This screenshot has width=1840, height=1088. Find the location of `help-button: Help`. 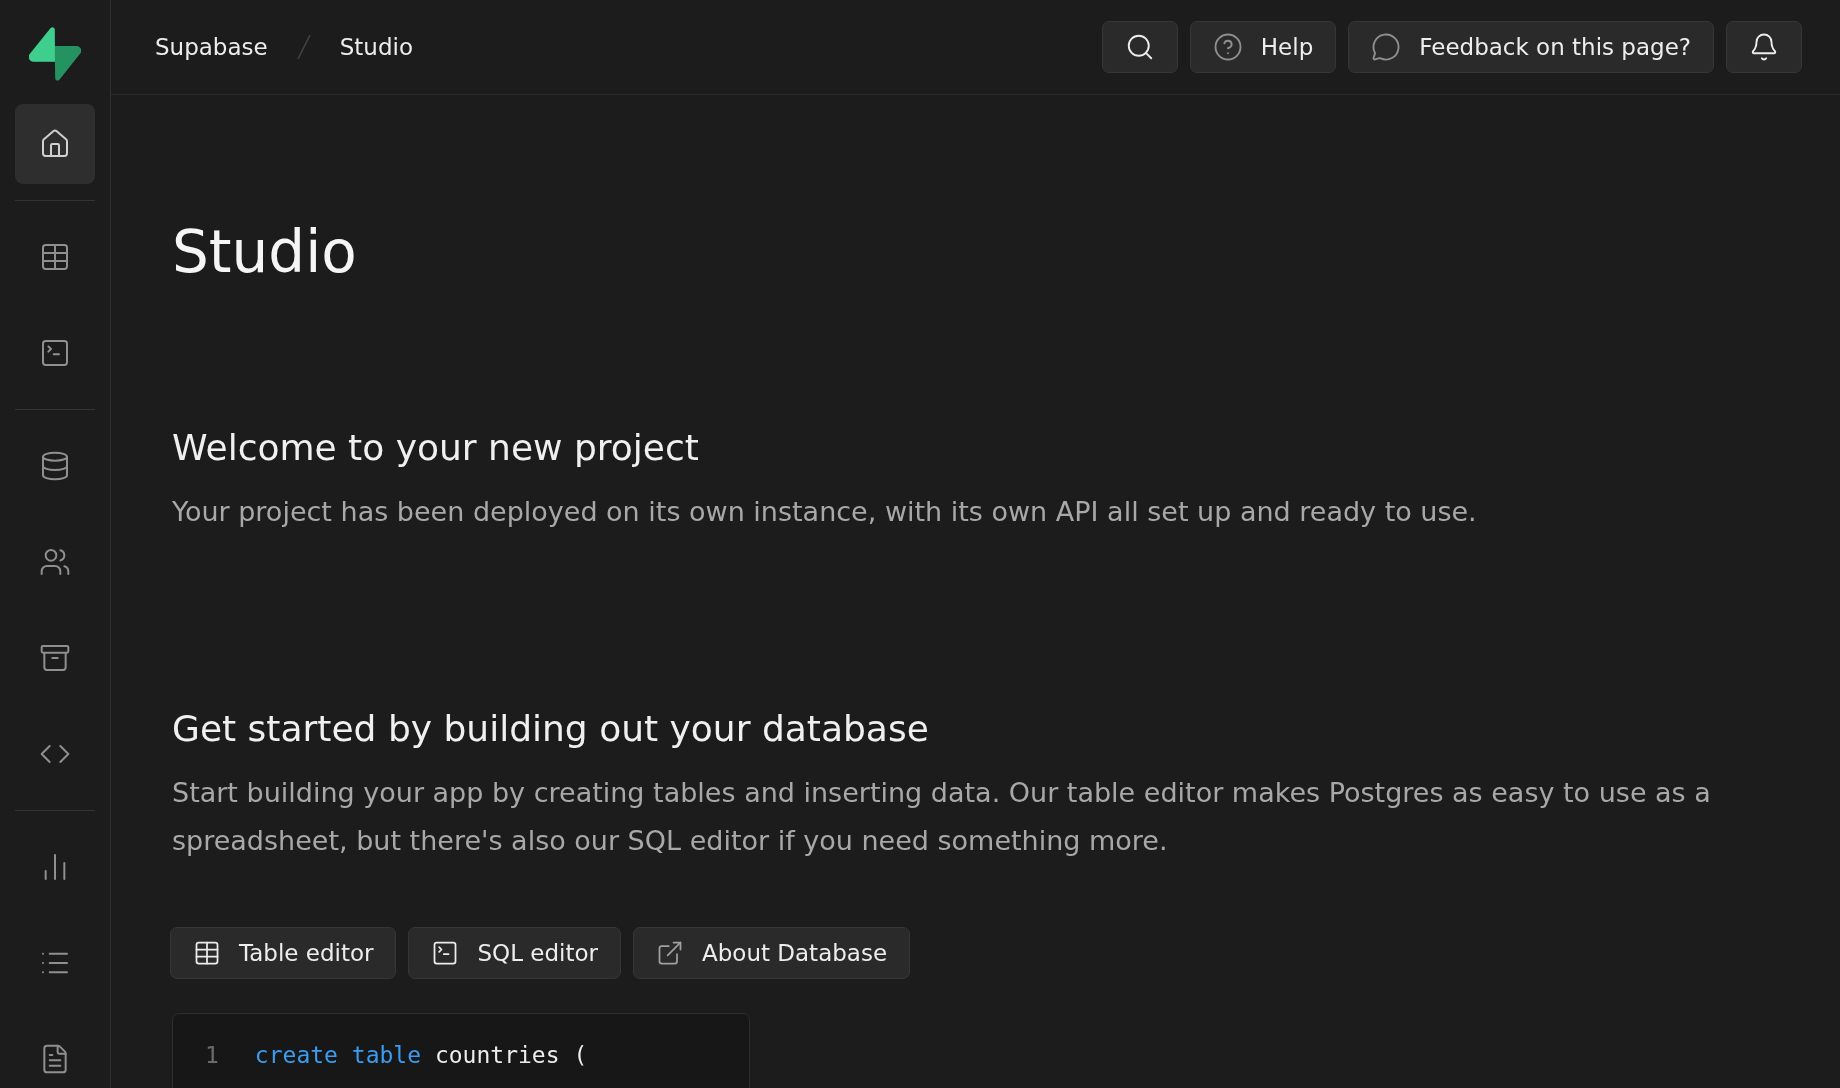

help-button: Help is located at coordinates (1263, 47).